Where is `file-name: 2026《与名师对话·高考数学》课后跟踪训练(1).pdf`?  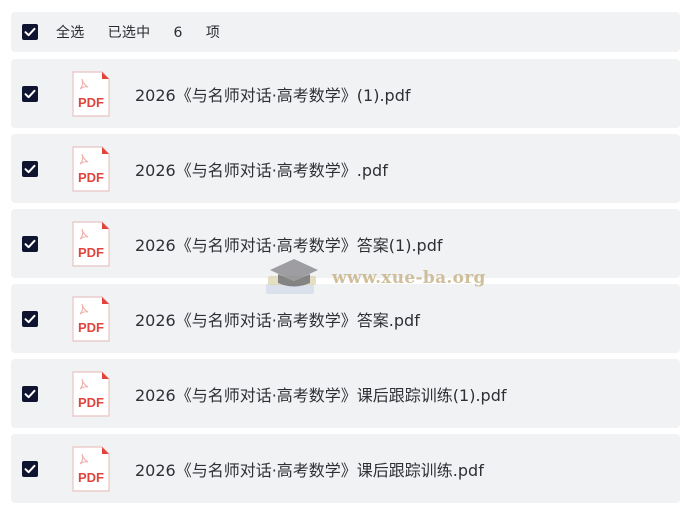 file-name: 2026《与名师对话·高考数学》课后跟踪训练(1).pdf is located at coordinates (321, 394).